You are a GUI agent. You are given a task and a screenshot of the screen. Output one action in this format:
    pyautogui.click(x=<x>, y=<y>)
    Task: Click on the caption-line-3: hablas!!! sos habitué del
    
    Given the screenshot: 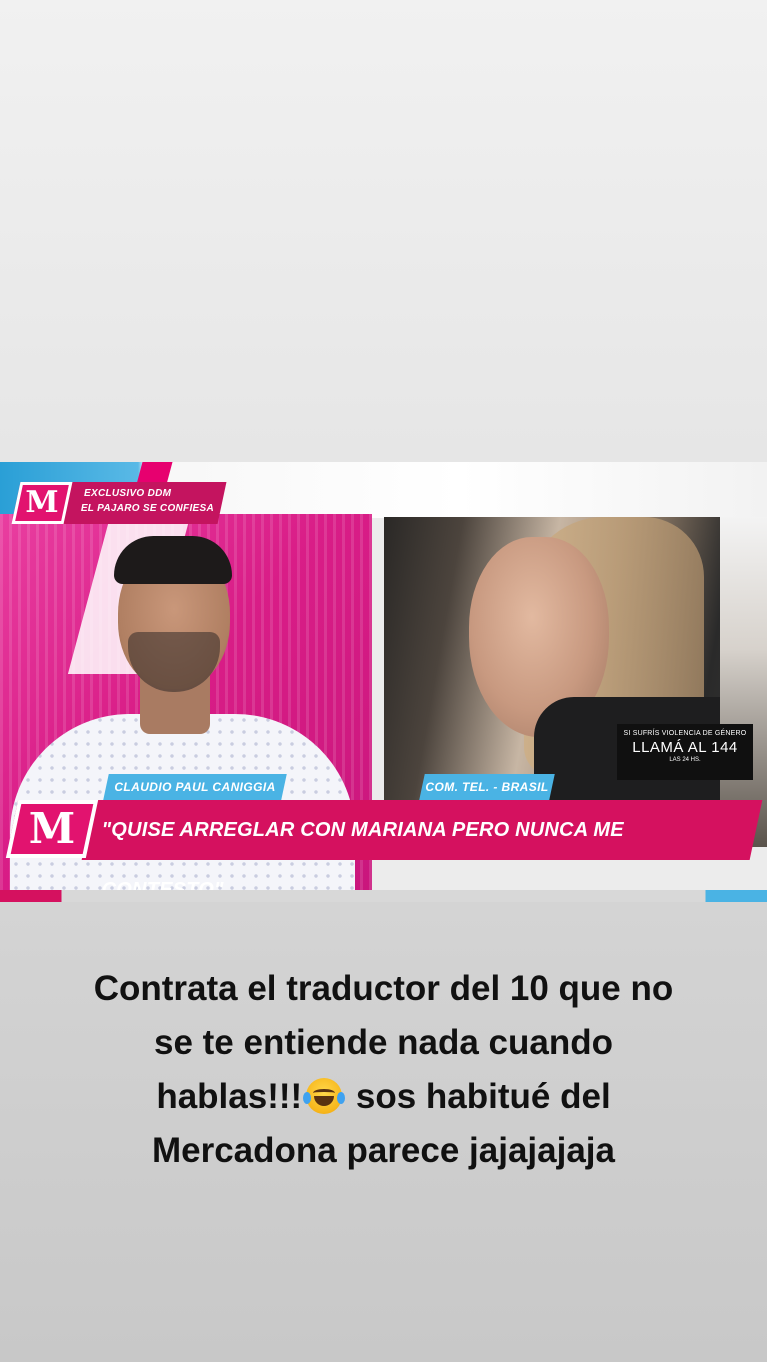 What is the action you would take?
    pyautogui.click(x=383, y=1097)
    